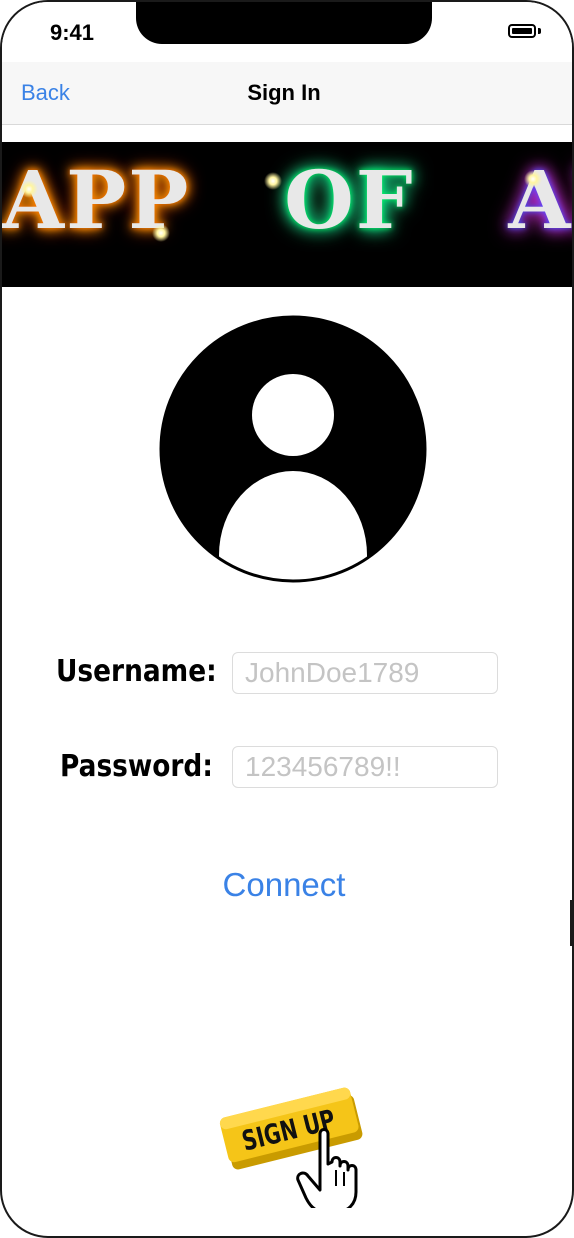  I want to click on connect-button: Connect, so click(284, 885).